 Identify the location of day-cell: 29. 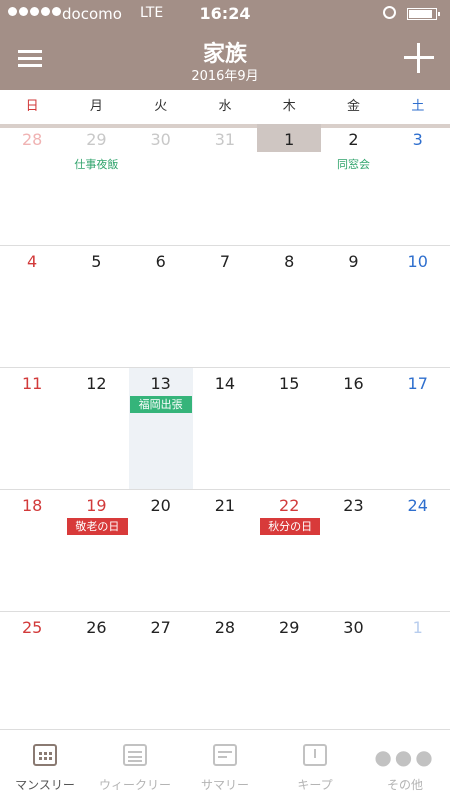
(289, 672).